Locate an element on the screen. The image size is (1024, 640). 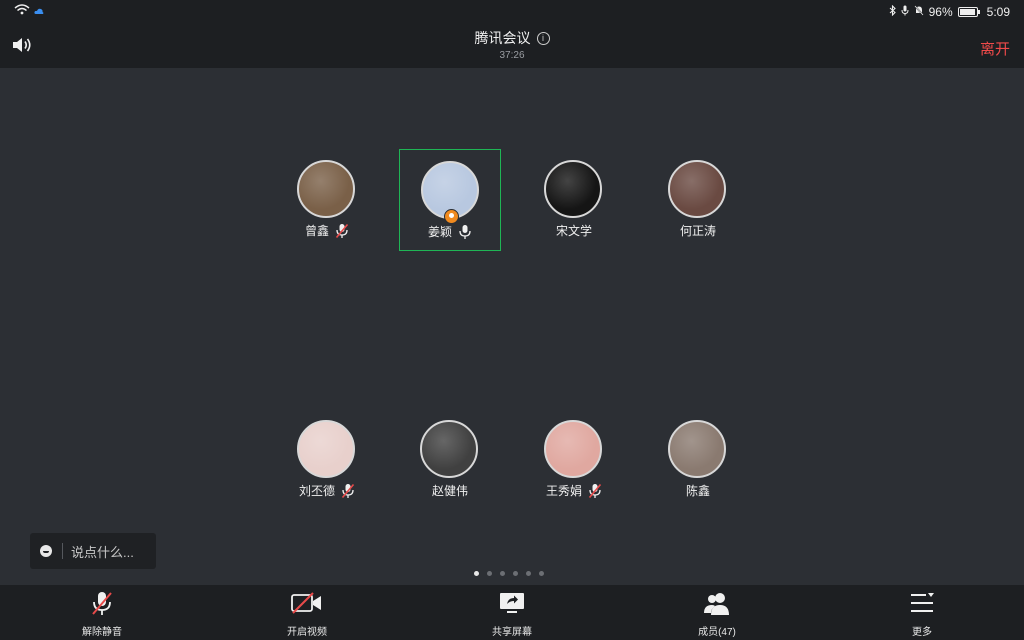
leave-button: 离开 is located at coordinates (995, 48).